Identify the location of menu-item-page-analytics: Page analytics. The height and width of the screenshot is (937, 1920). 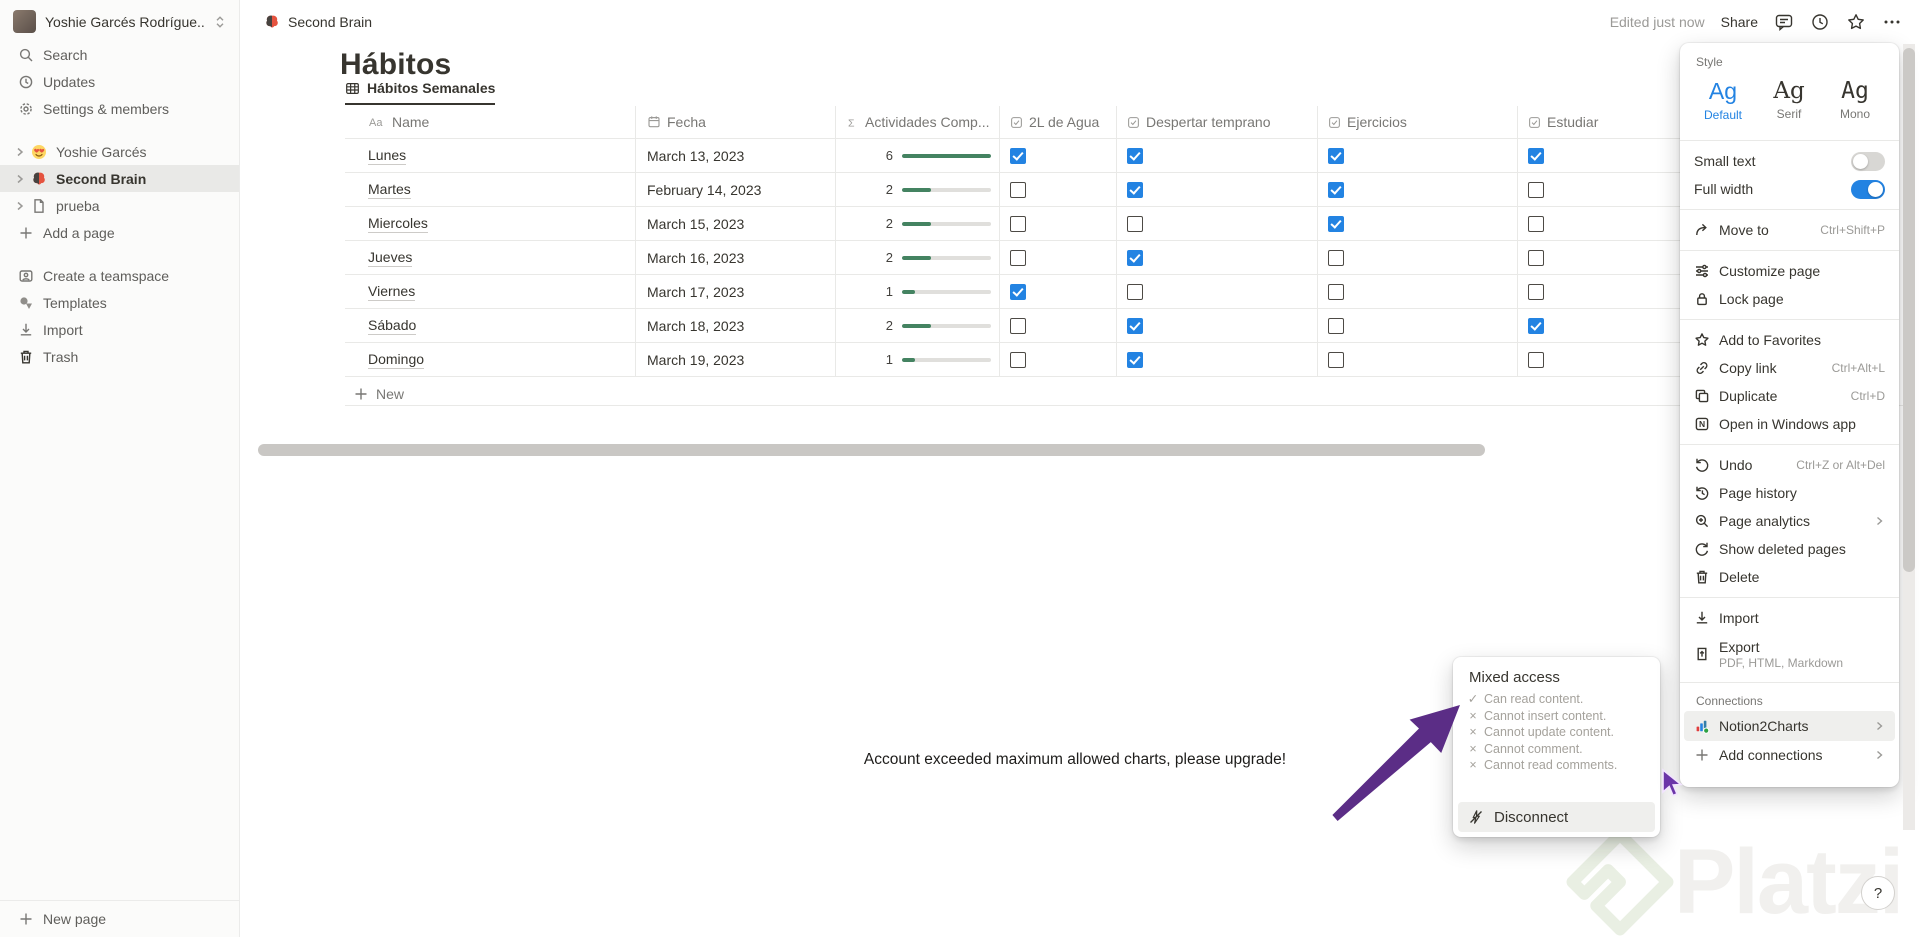
(1789, 521).